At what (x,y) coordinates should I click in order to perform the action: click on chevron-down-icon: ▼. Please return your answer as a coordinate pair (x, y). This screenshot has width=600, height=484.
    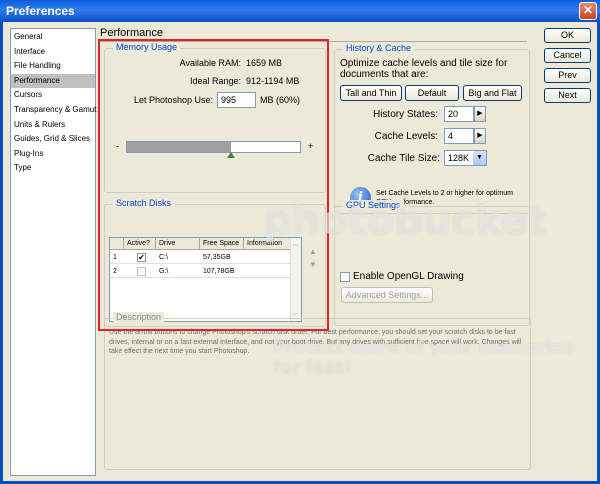
    Looking at the image, I should click on (479, 158).